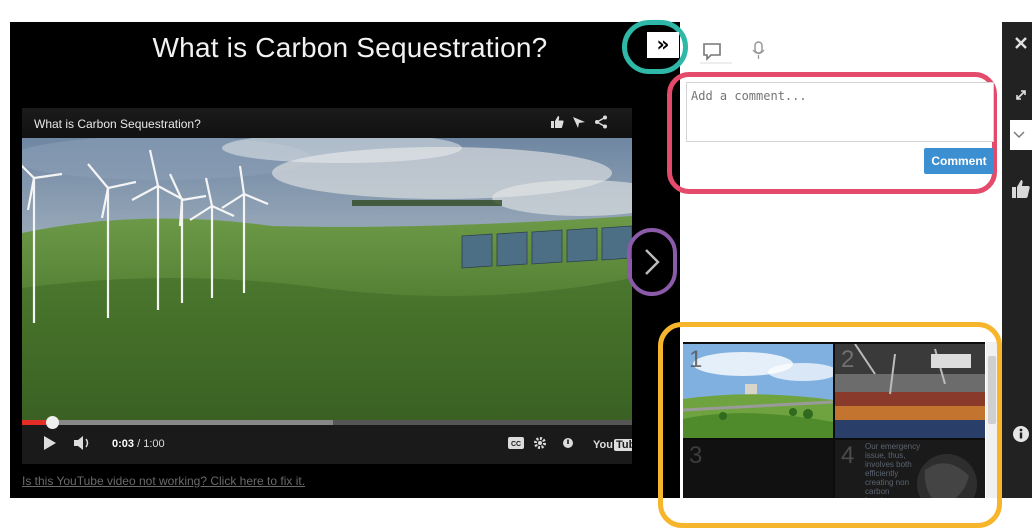 The height and width of the screenshot is (530, 1032). Describe the element at coordinates (123, 444) in the screenshot. I see `time-current: 0:03` at that location.